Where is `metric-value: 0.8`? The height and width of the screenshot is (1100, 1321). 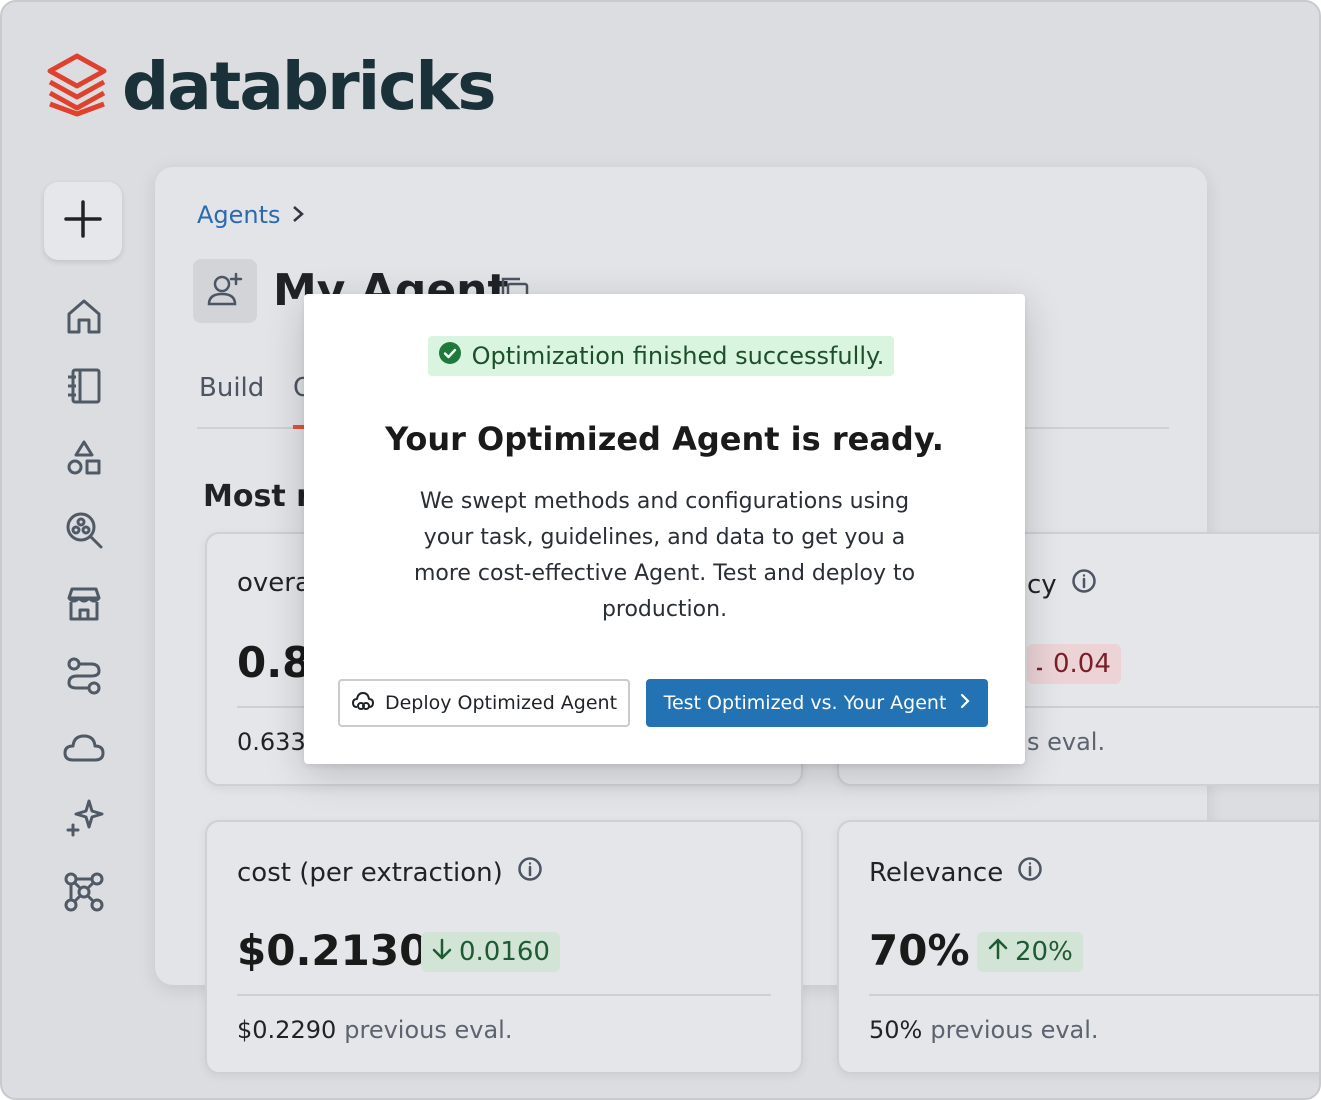 metric-value: 0.8 is located at coordinates (274, 662).